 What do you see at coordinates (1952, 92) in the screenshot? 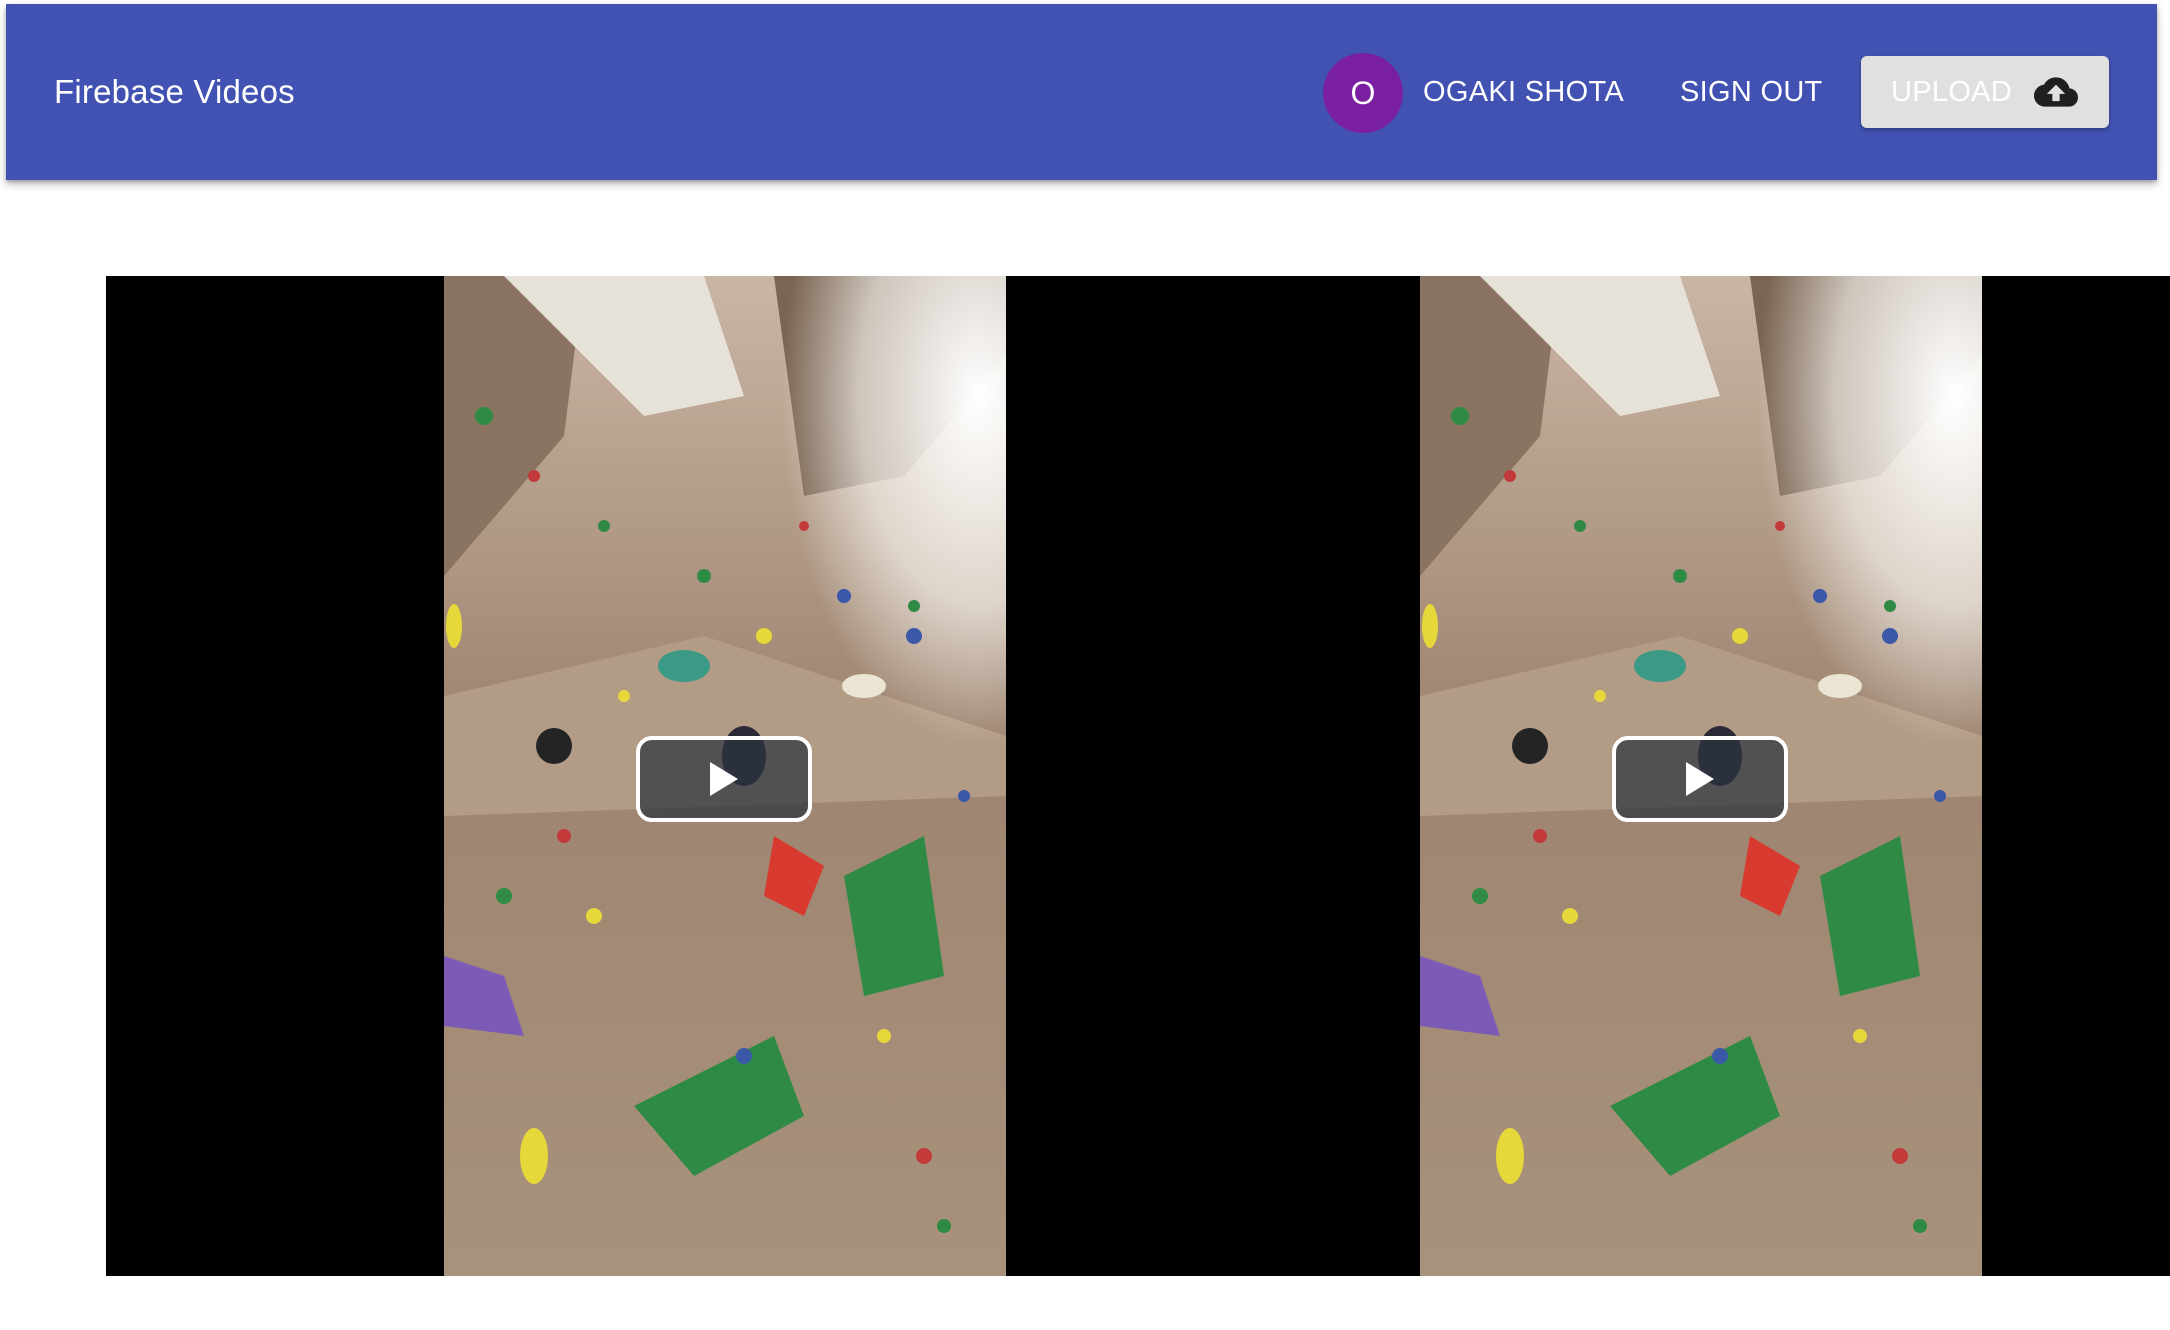
I see `upload-button-label: UPLOAD` at bounding box center [1952, 92].